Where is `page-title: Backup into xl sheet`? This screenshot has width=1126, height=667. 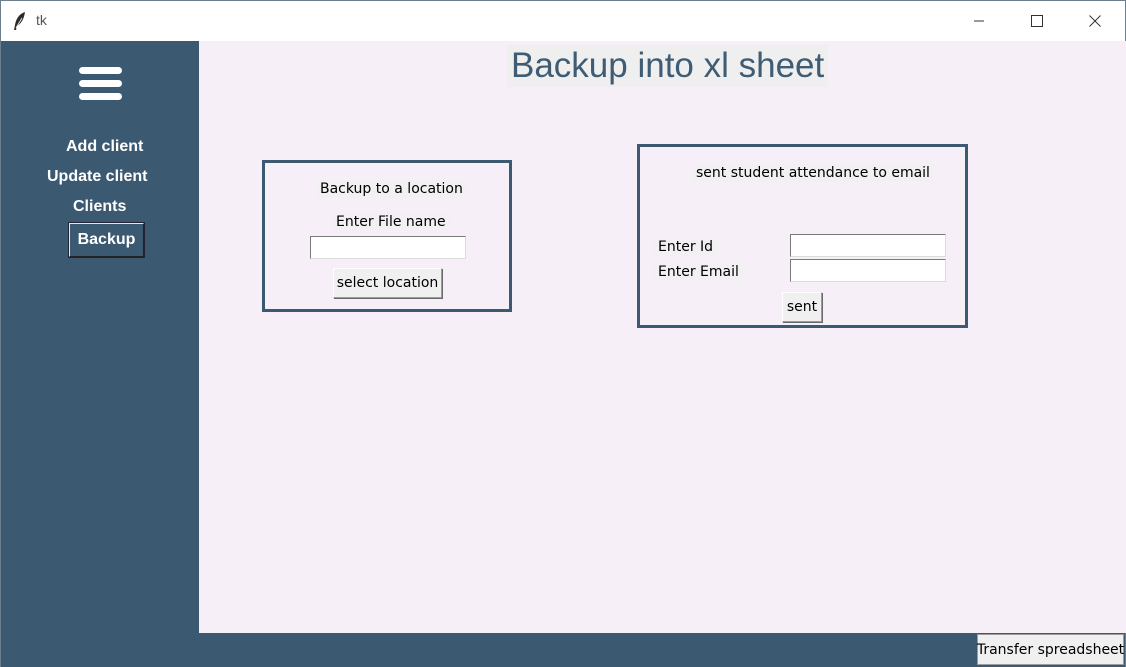 page-title: Backup into xl sheet is located at coordinates (668, 66).